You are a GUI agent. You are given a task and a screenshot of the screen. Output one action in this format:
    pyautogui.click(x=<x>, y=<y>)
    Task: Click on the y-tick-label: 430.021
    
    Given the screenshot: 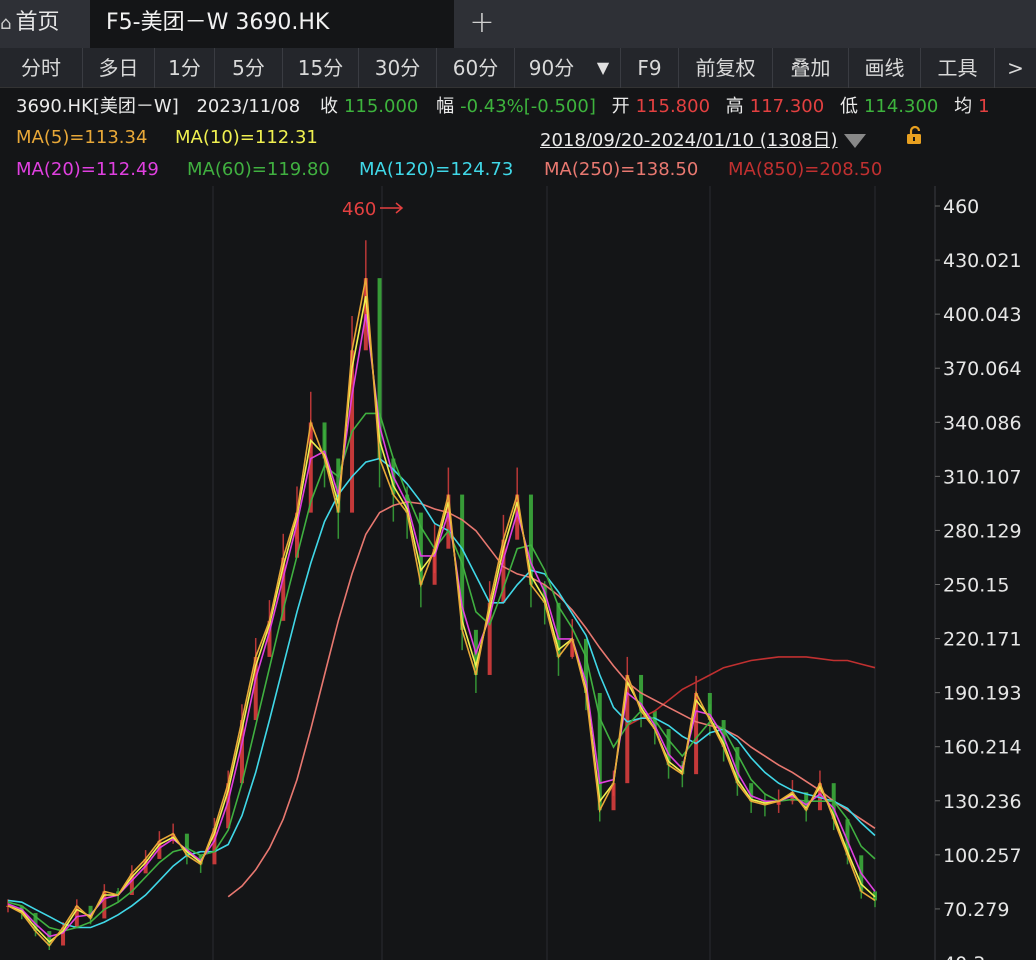 What is the action you would take?
    pyautogui.click(x=982, y=261)
    